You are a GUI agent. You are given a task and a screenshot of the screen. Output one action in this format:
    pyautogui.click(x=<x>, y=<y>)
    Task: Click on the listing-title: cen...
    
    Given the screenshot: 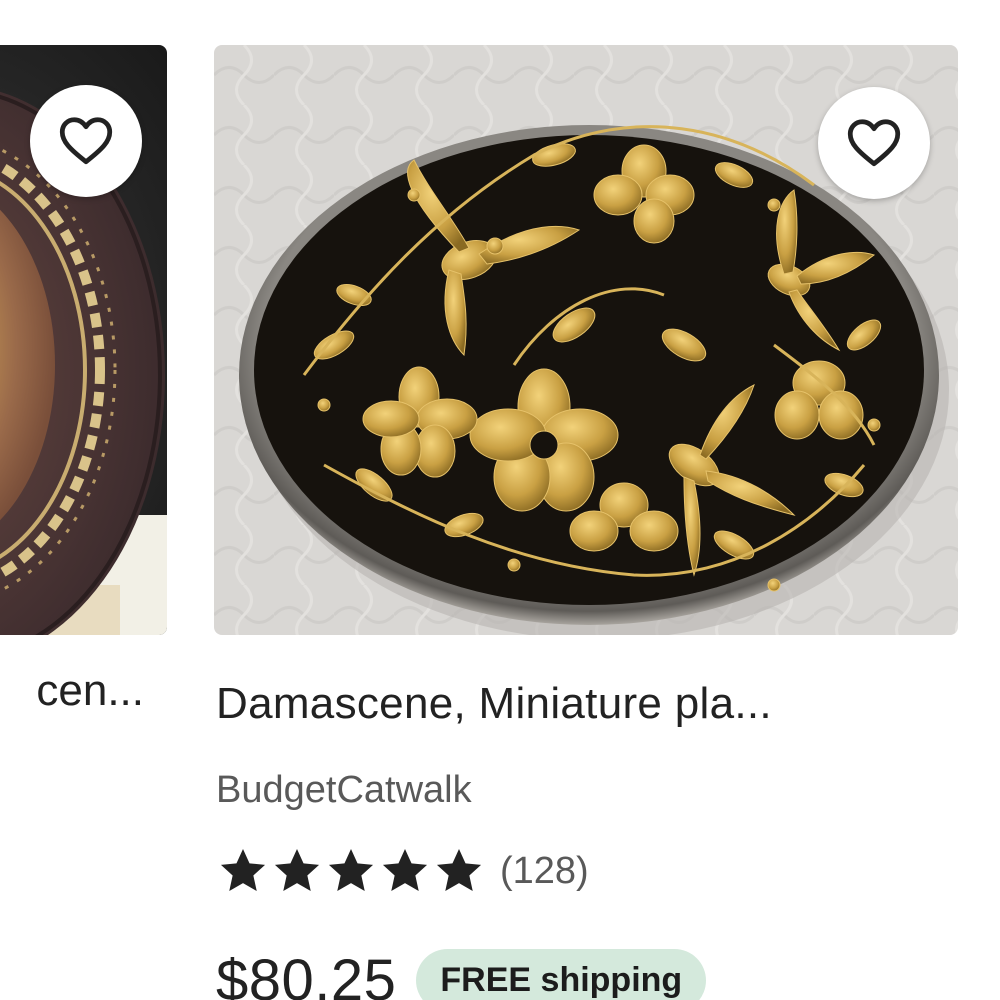 What is the action you would take?
    pyautogui.click(x=72, y=691)
    